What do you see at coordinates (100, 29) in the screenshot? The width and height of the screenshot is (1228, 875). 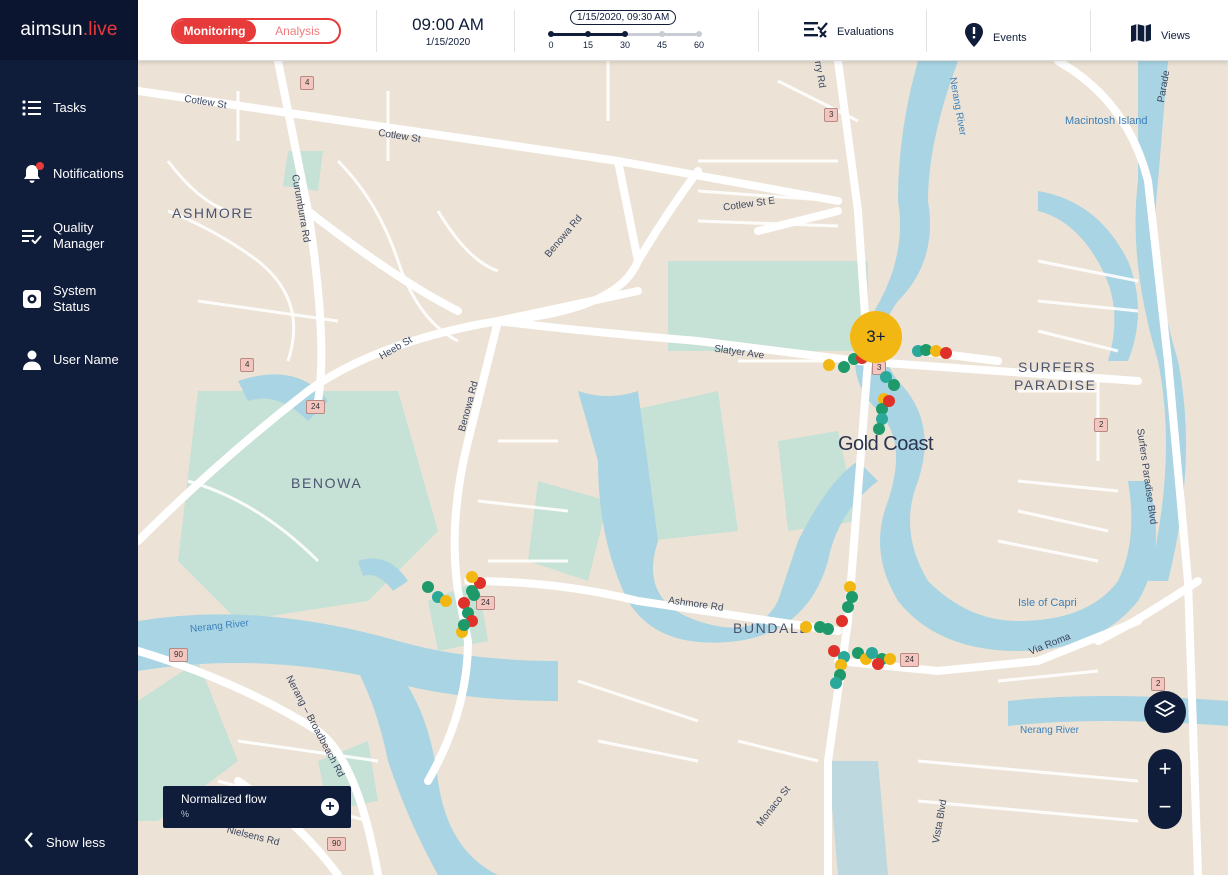 I see `logo-accent: .live` at bounding box center [100, 29].